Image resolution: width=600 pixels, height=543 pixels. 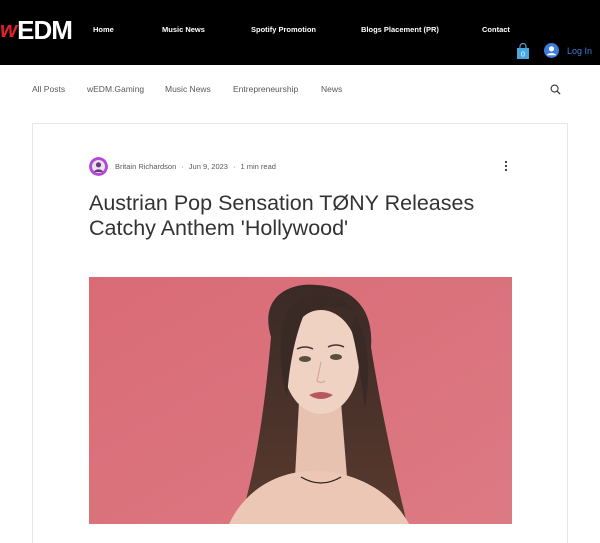 What do you see at coordinates (103, 29) in the screenshot?
I see `nav-home: Home` at bounding box center [103, 29].